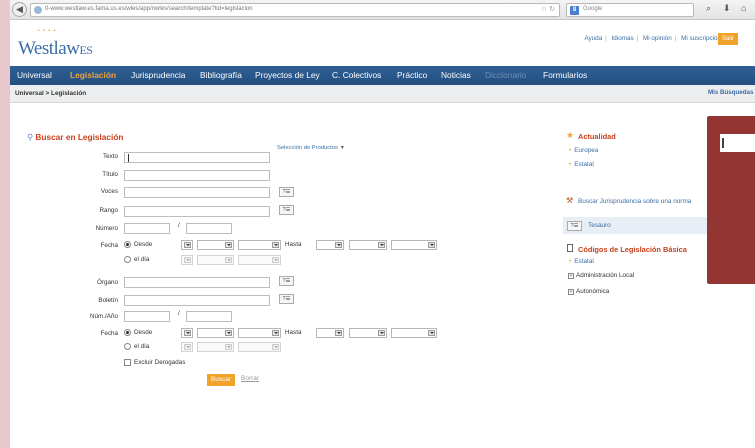 This screenshot has width=755, height=448. I want to click on star-icon: ☆, so click(544, 9).